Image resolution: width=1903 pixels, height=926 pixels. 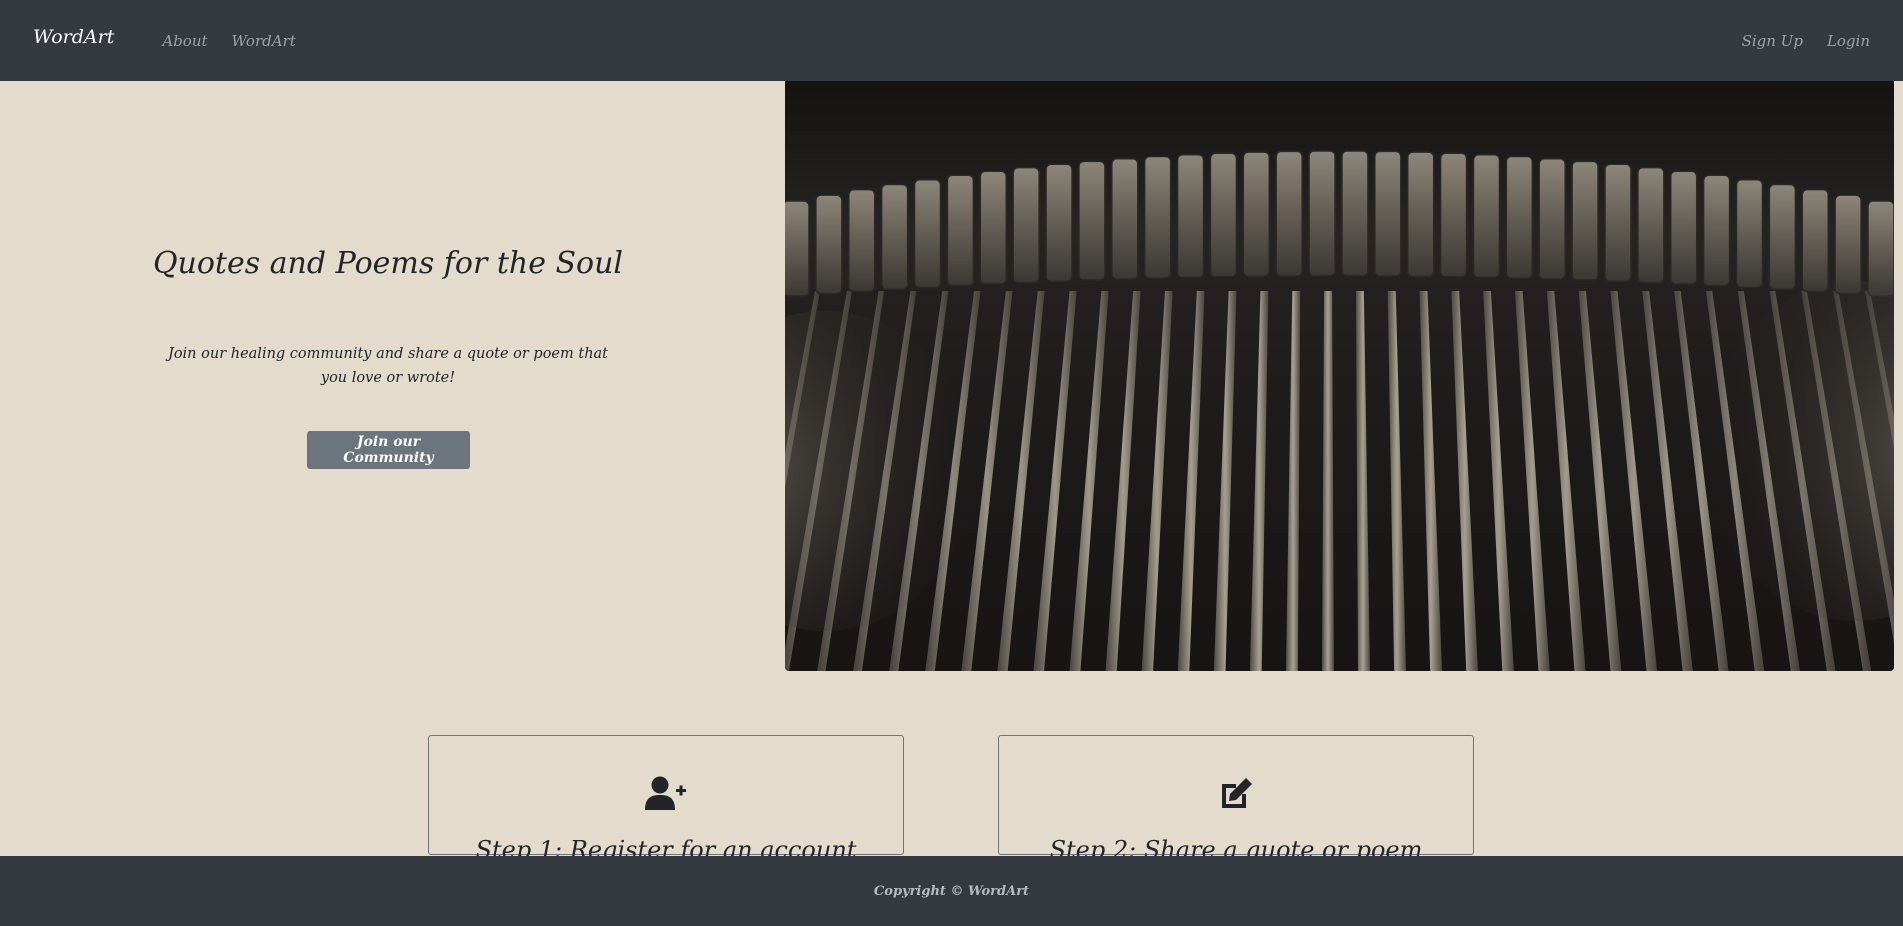 I want to click on nav-link-sign-up: Sign Up, so click(x=1772, y=41).